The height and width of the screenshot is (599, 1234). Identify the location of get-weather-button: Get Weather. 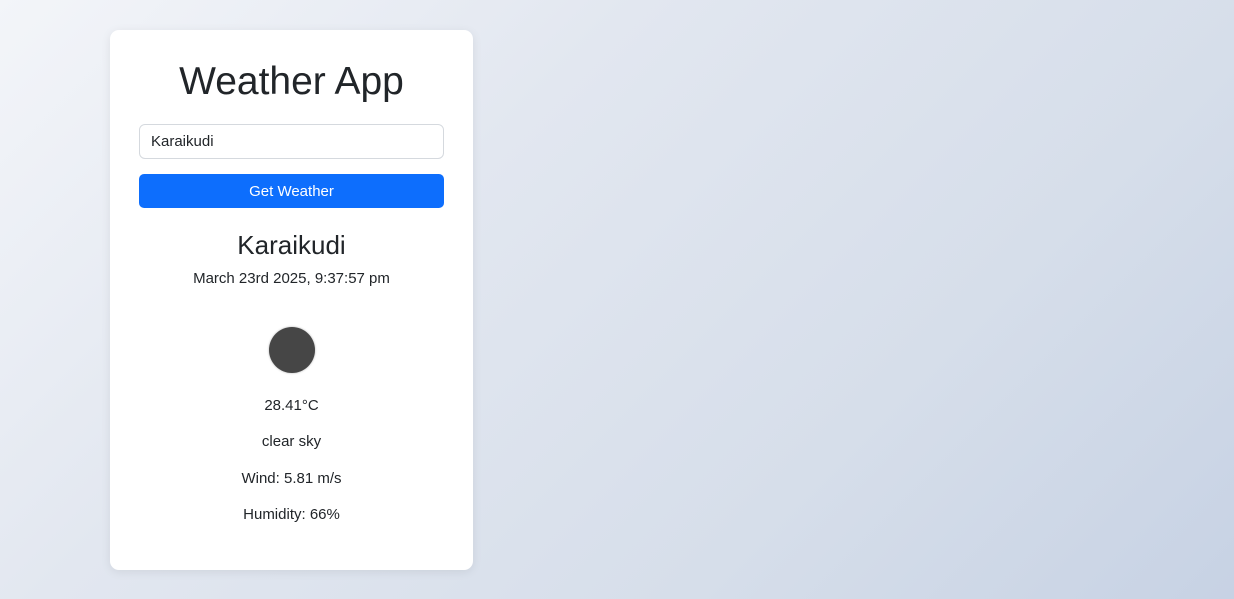
(291, 191).